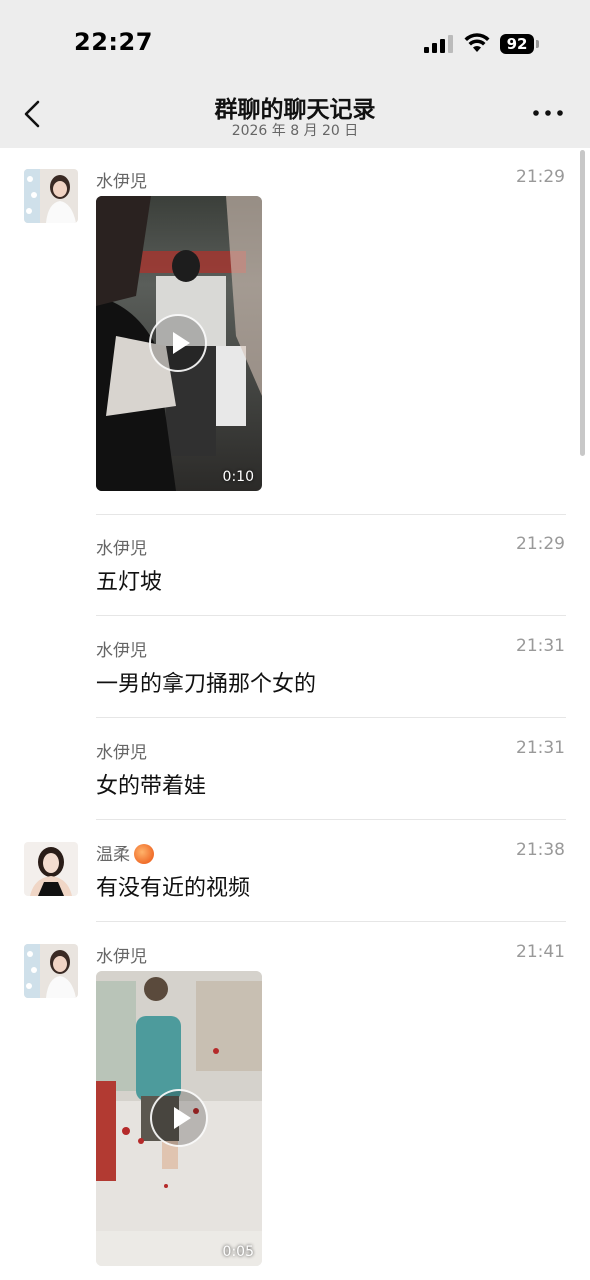 The height and width of the screenshot is (1280, 590). I want to click on avatar-wenrou, so click(51, 869).